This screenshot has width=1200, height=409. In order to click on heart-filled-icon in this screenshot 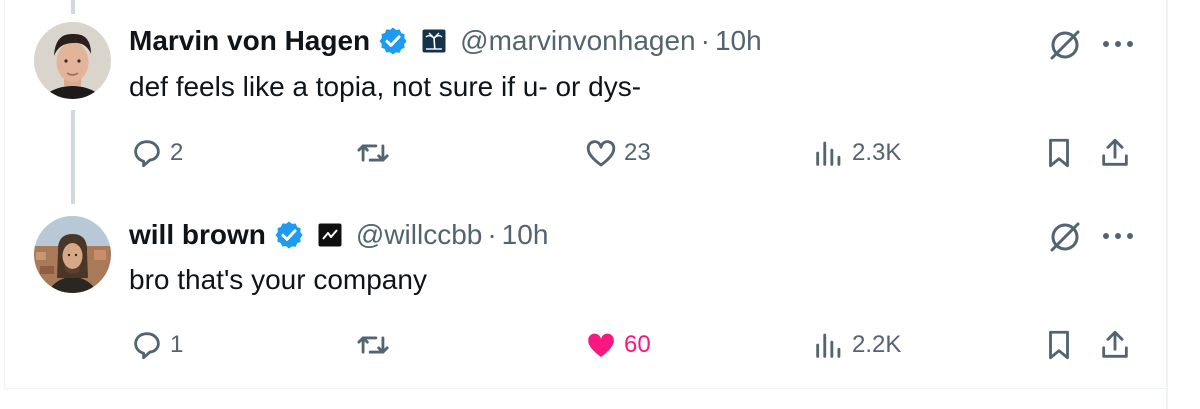, I will do `click(601, 345)`.